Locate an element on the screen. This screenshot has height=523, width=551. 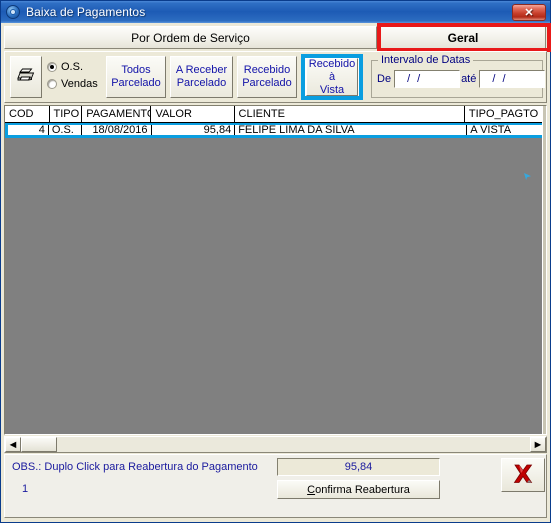
mouse-cursor-icon is located at coordinates (527, 176).